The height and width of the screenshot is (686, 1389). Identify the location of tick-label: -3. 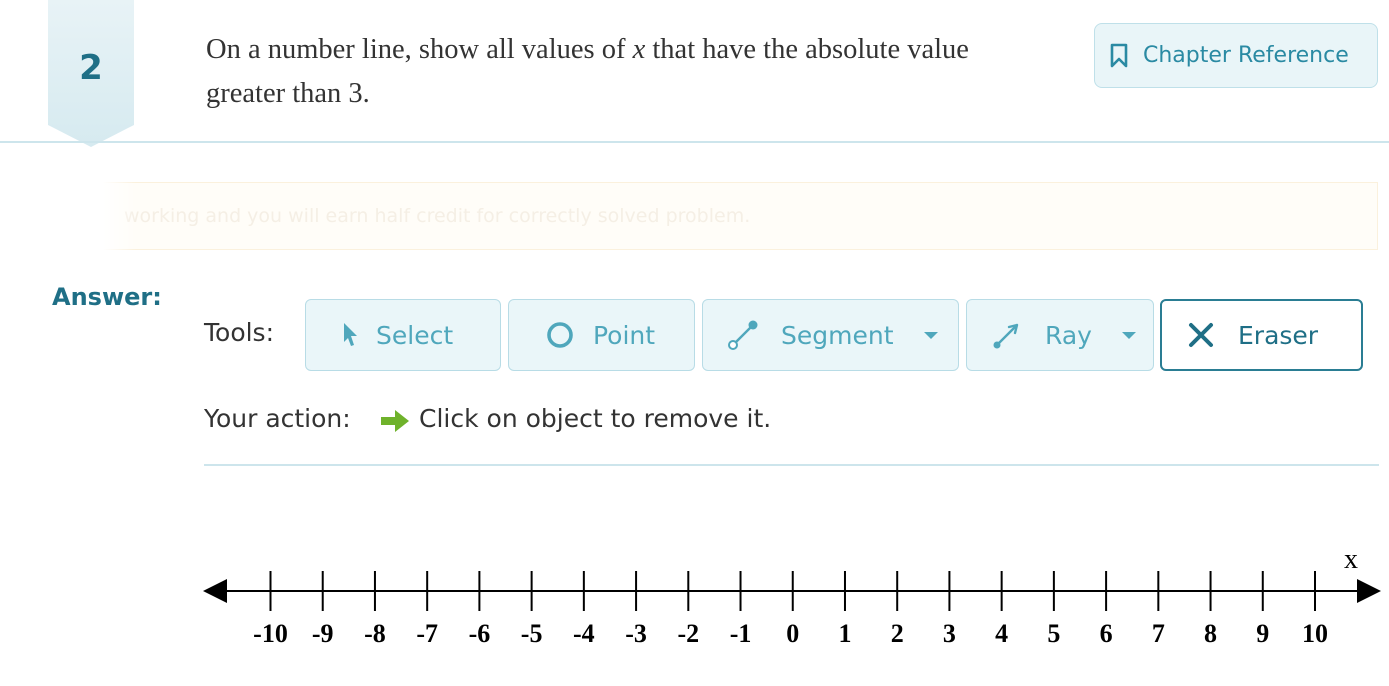
(636, 633).